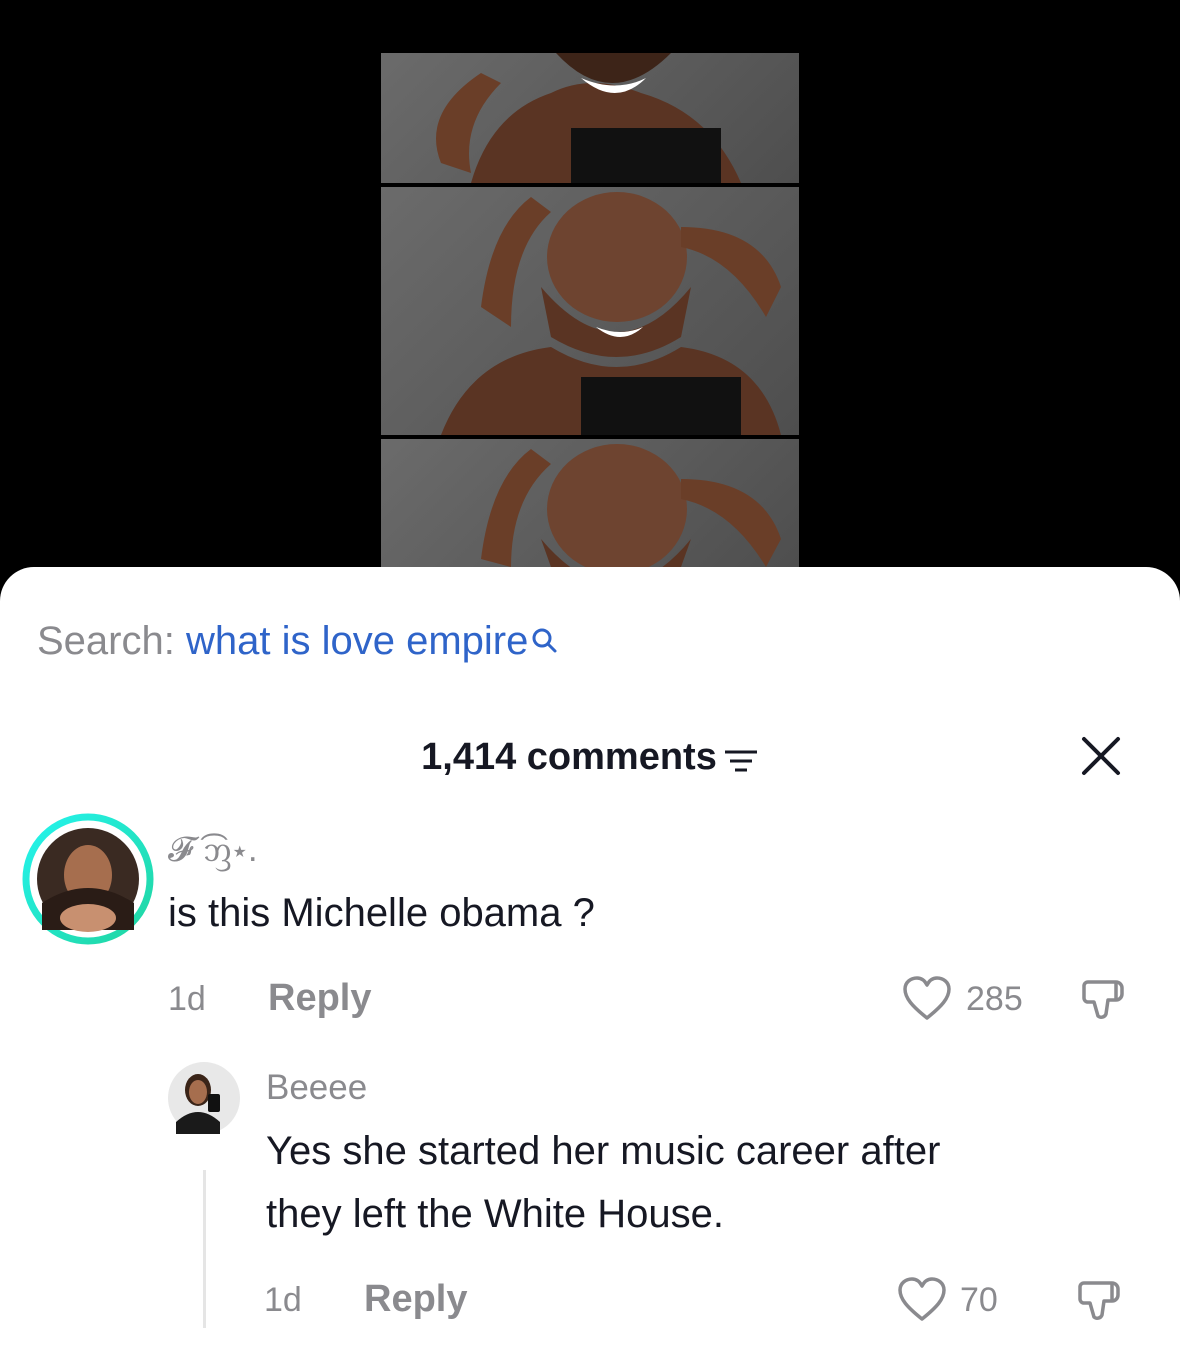  What do you see at coordinates (569, 756) in the screenshot?
I see `comment-count: 1,414 comments` at bounding box center [569, 756].